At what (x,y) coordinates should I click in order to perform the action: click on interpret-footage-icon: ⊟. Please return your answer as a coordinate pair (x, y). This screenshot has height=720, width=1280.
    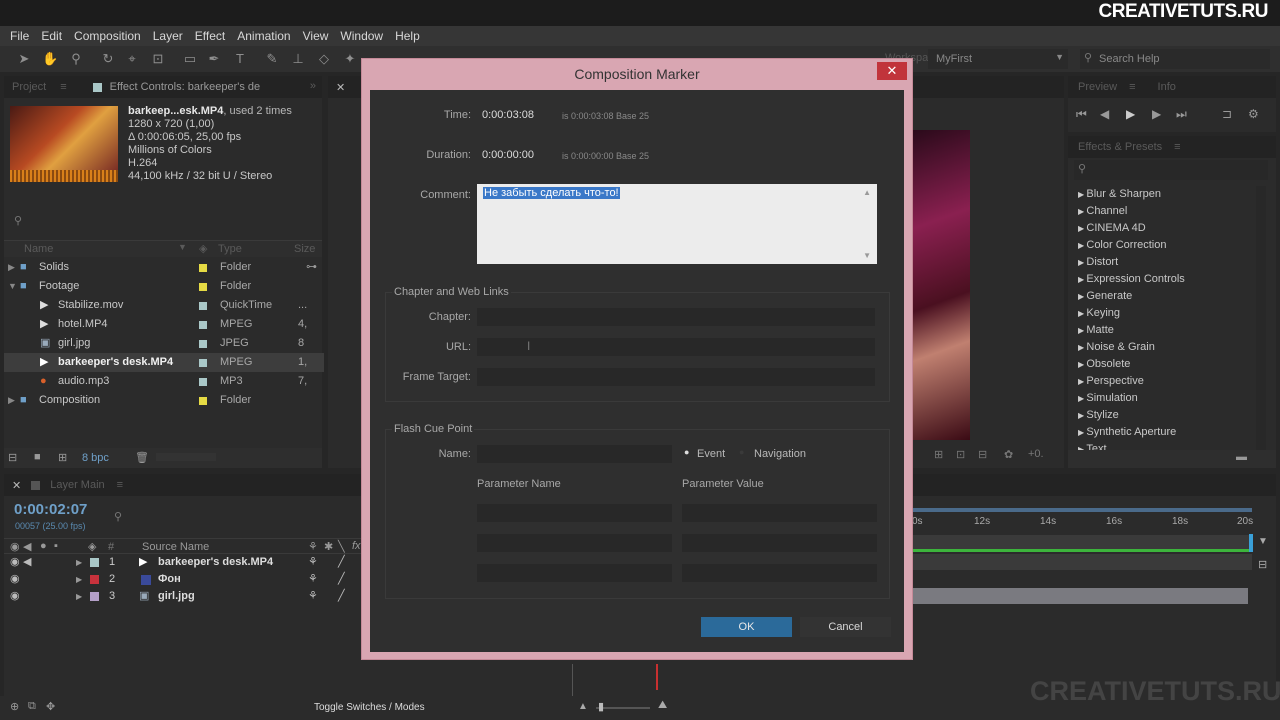
    Looking at the image, I should click on (12, 457).